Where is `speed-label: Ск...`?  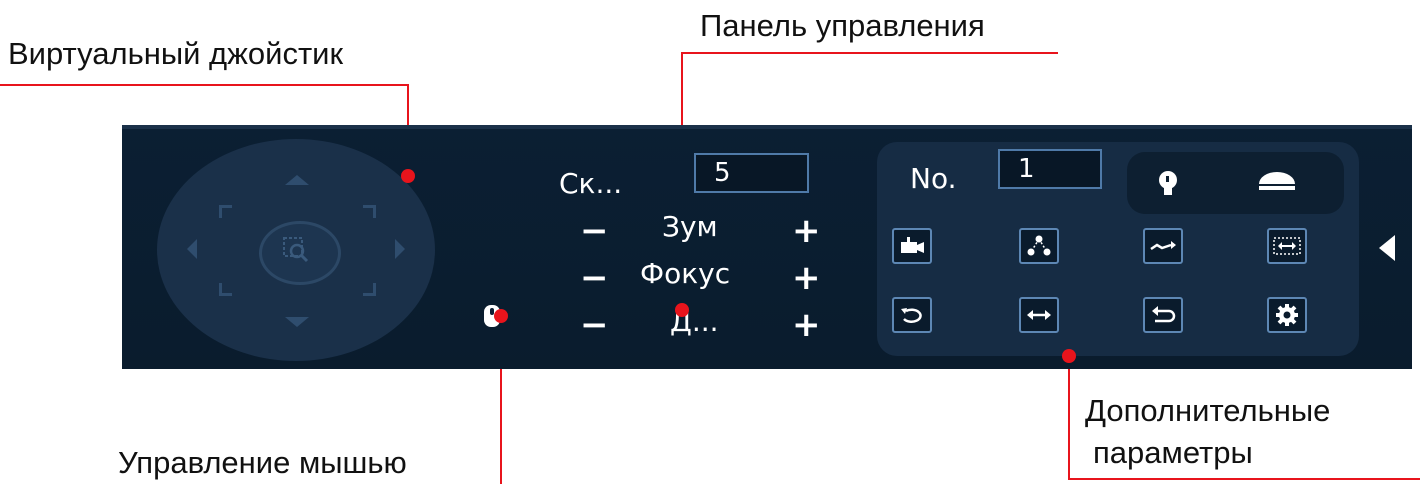 speed-label: Ск... is located at coordinates (591, 183).